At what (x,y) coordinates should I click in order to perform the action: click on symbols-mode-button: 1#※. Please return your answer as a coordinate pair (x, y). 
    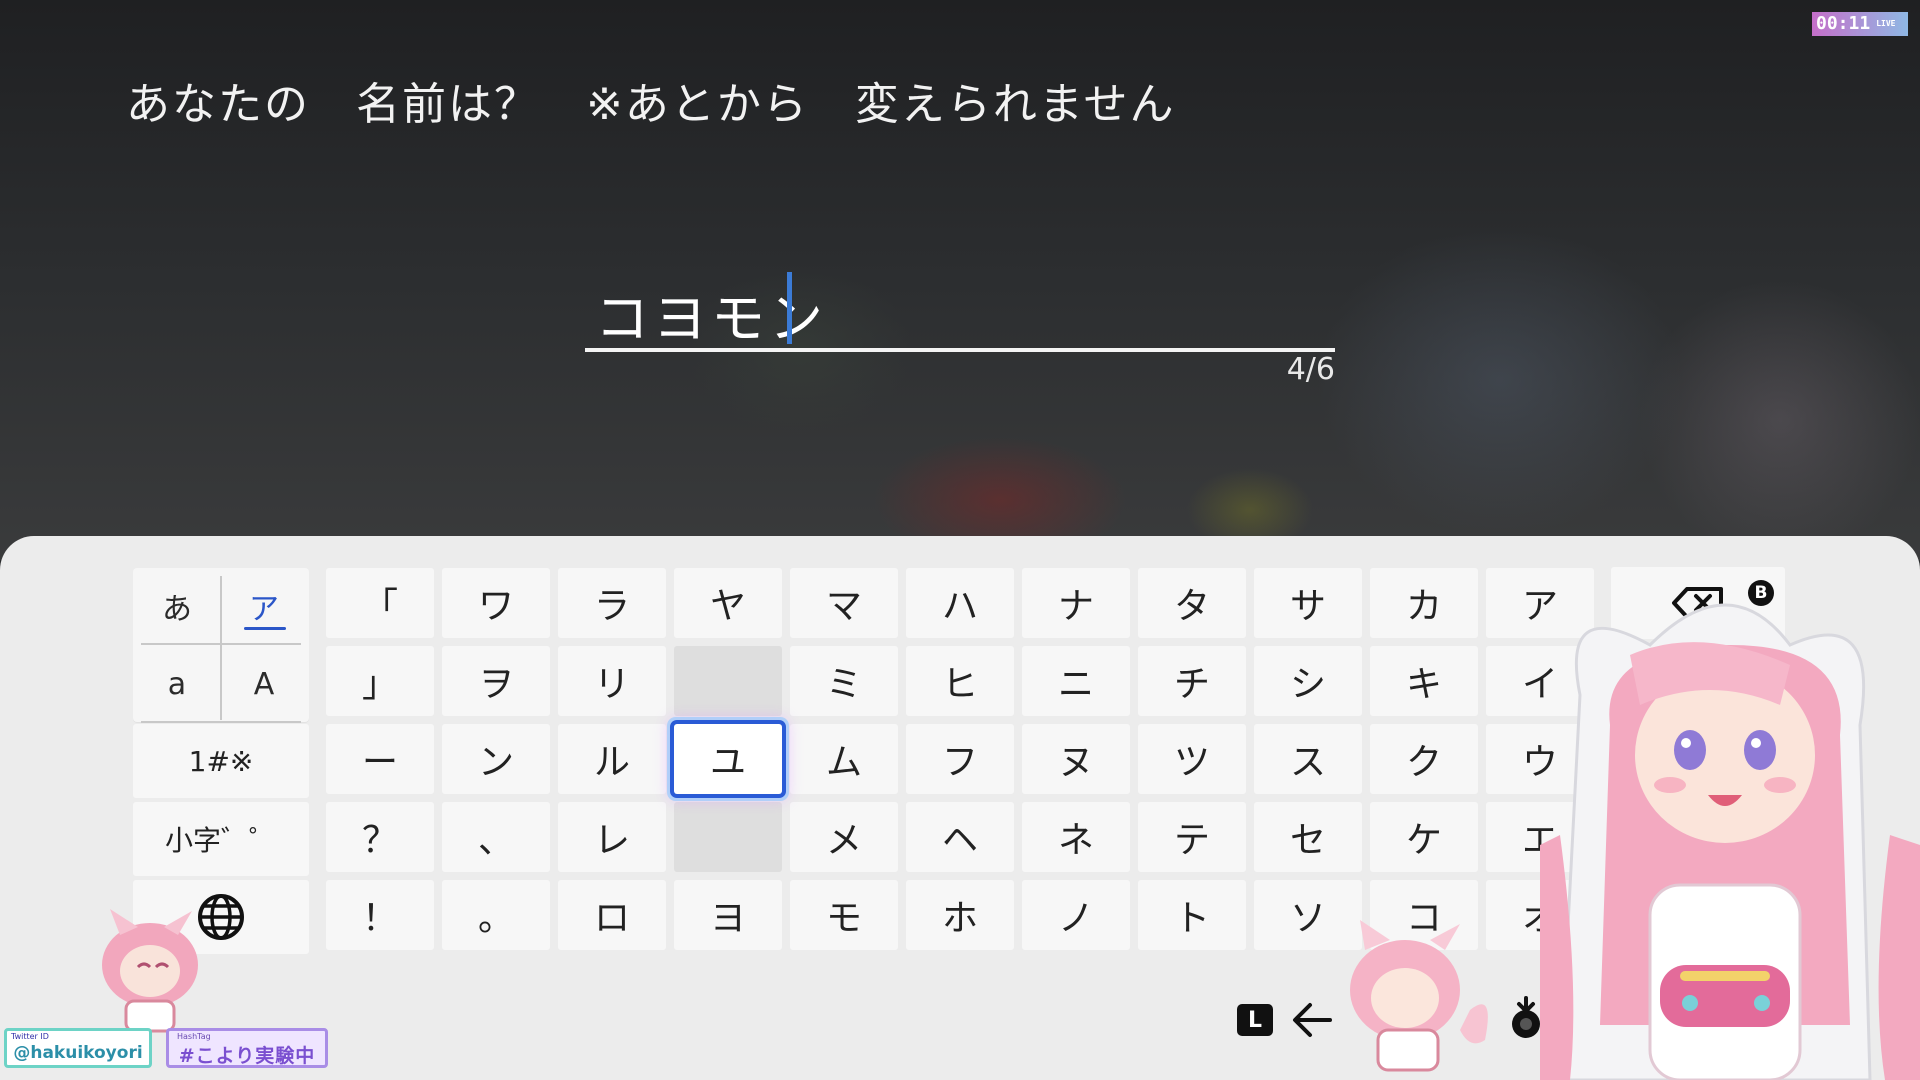
    Looking at the image, I should click on (221, 761).